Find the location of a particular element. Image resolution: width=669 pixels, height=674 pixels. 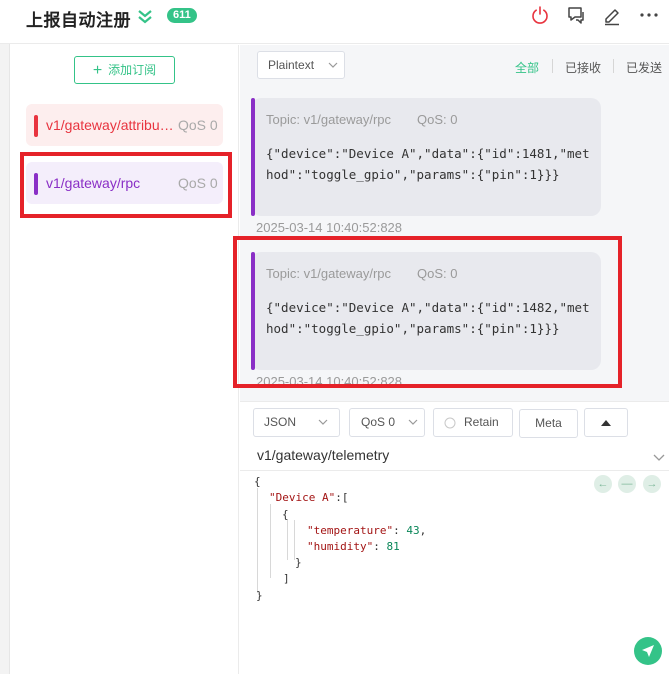

subscription-topic: v1/gateway/attributes is located at coordinates (110, 125).